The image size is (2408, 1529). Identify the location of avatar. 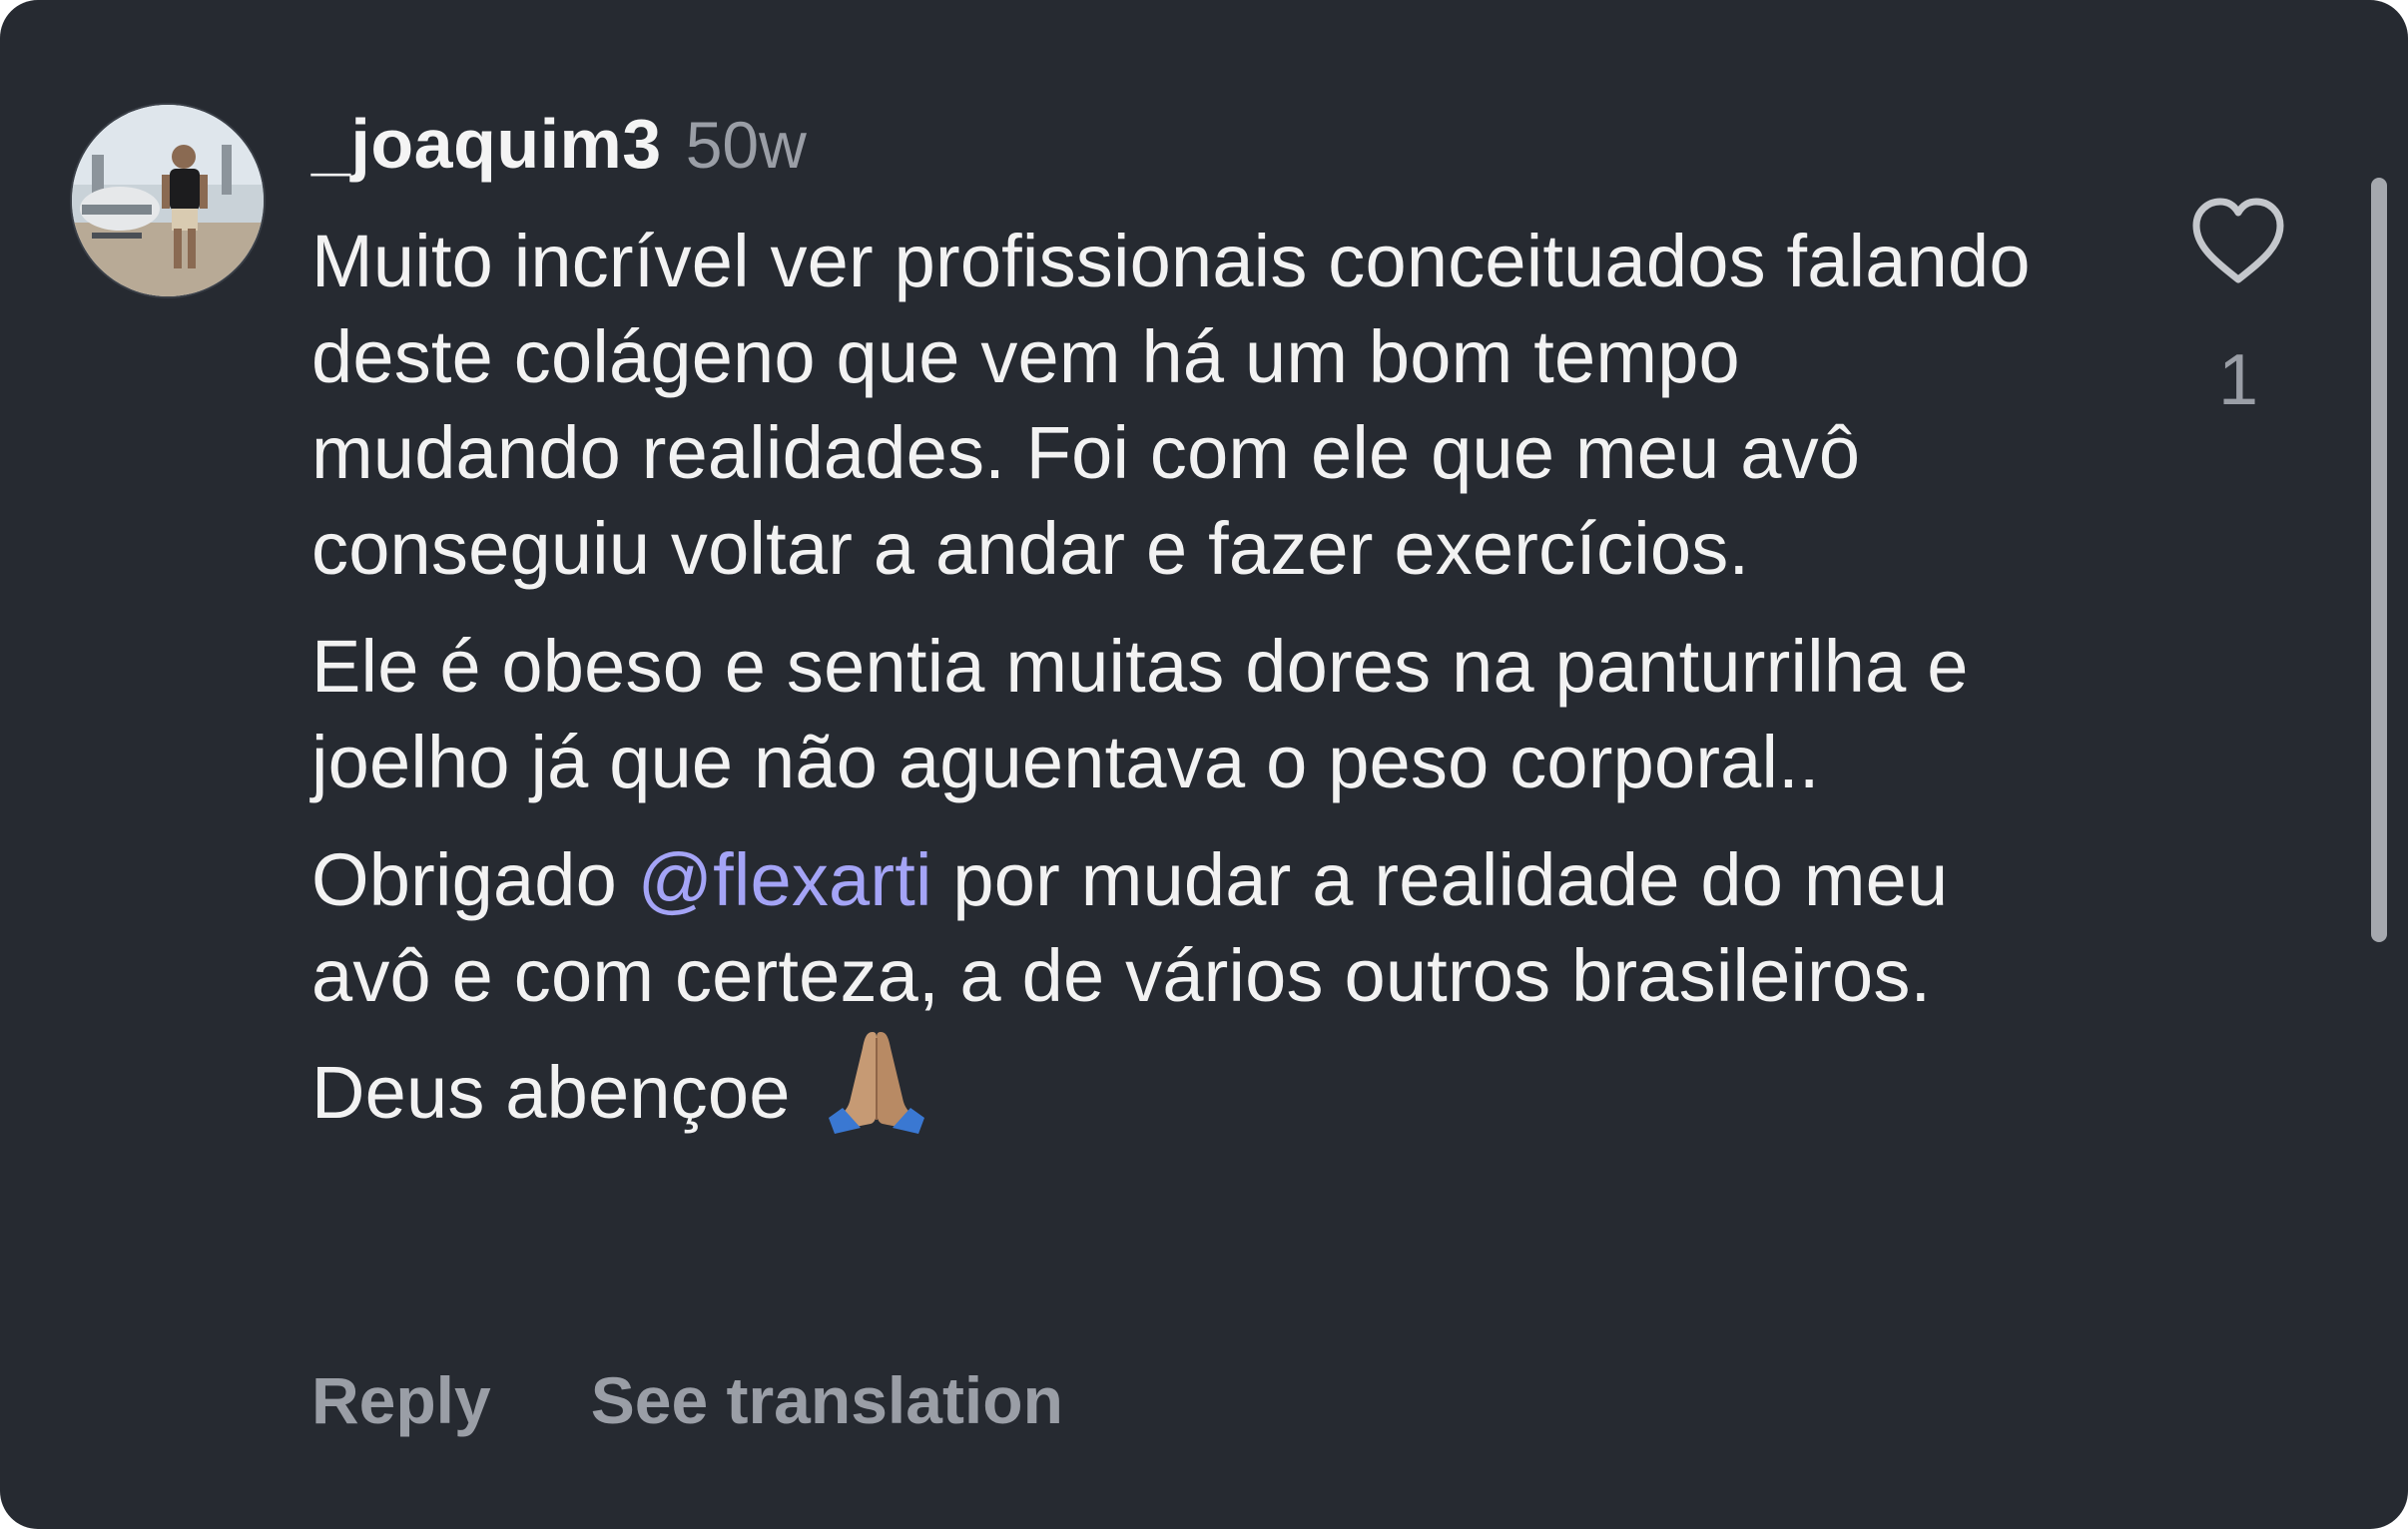
(168, 201).